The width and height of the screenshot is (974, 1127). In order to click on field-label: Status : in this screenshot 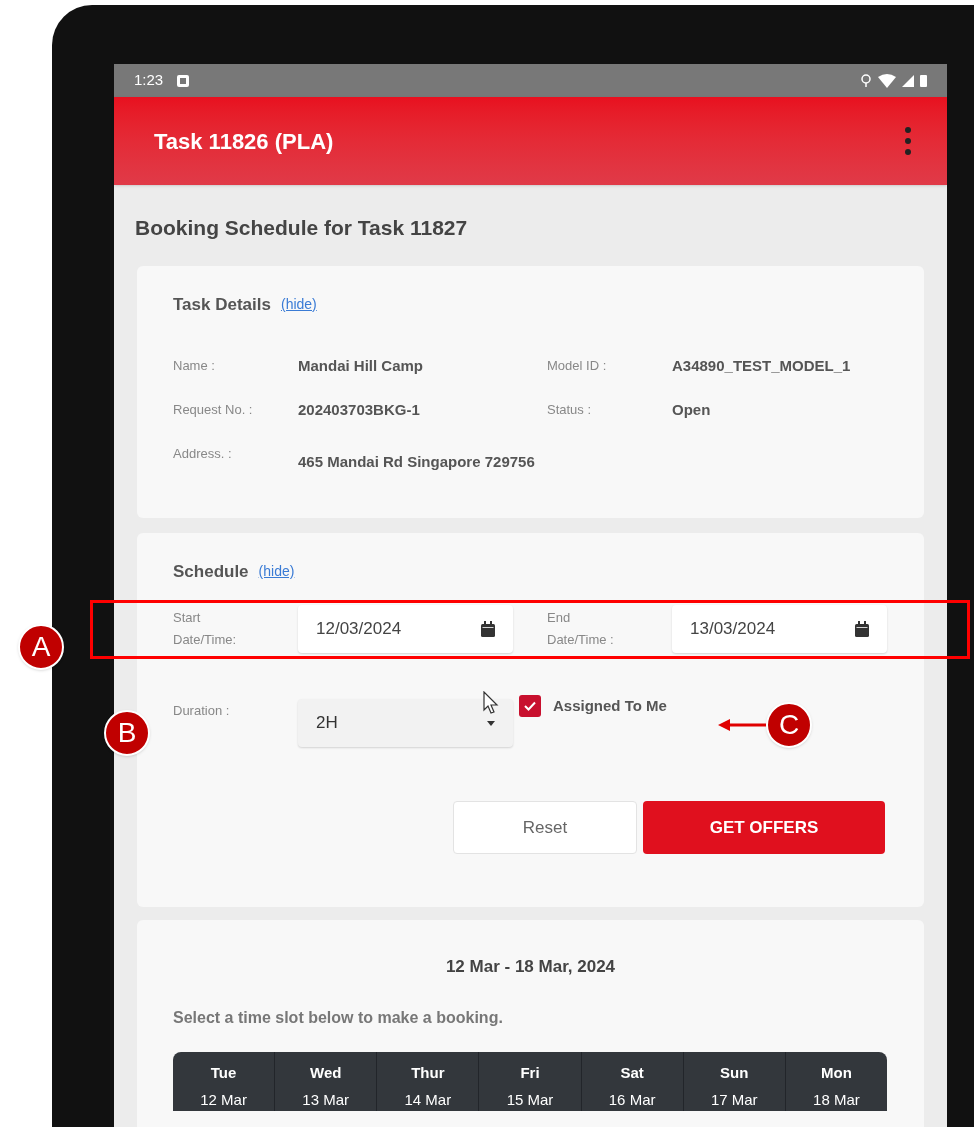, I will do `click(570, 410)`.